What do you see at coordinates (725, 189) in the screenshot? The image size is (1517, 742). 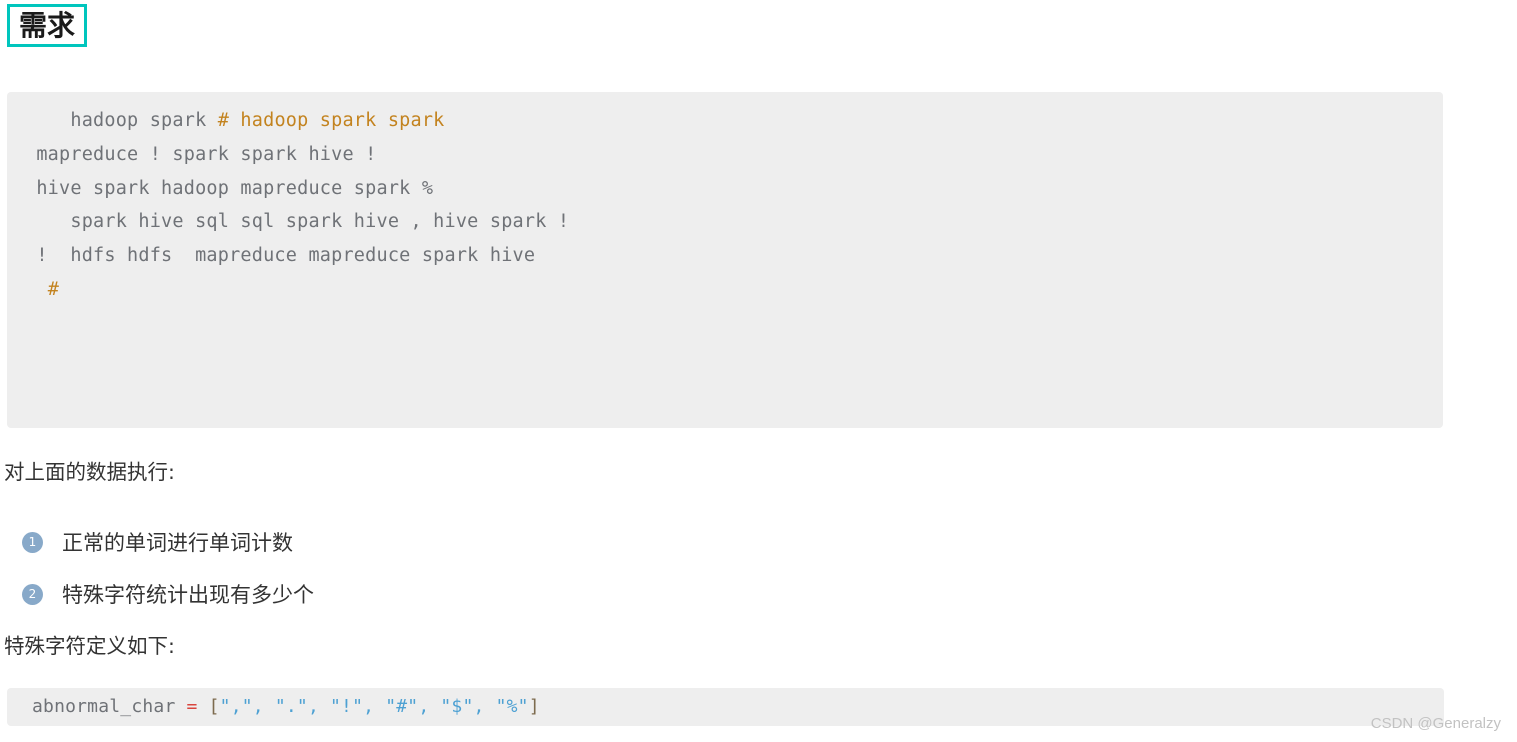 I see `code-line: hive spark hadoop mapreduce spark %` at bounding box center [725, 189].